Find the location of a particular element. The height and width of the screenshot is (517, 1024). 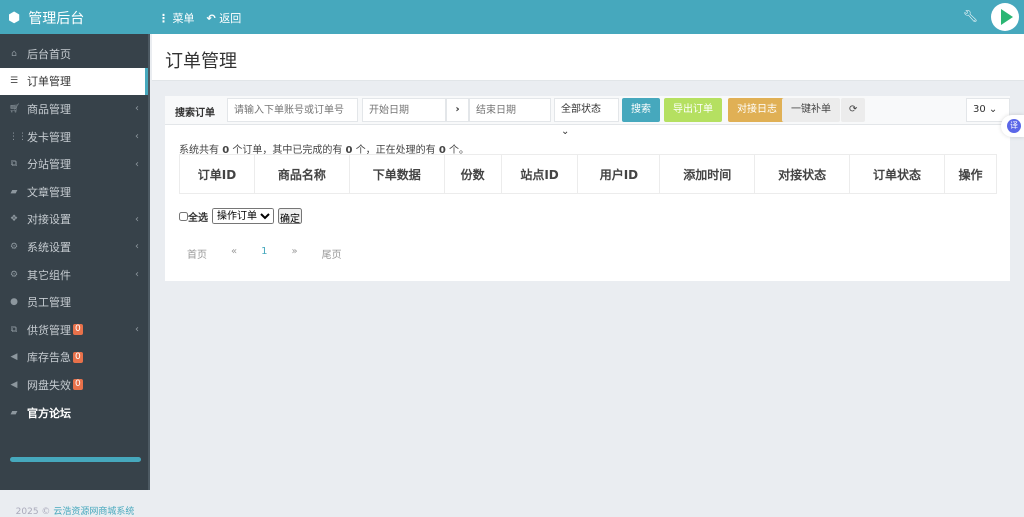

search-button: 搜索 is located at coordinates (641, 110).